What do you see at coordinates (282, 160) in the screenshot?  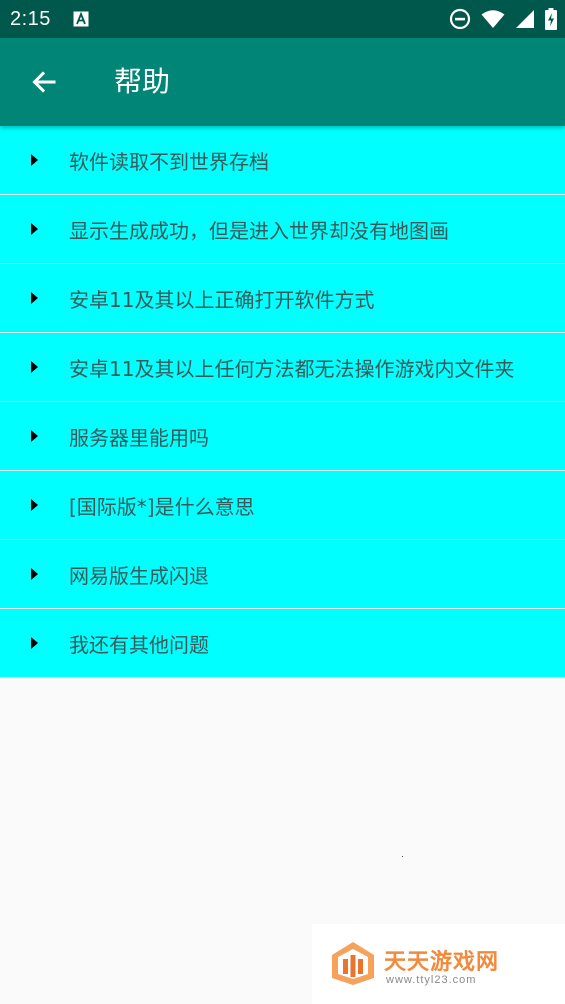 I see `help-item-world-save: 软件读取不到世界存档` at bounding box center [282, 160].